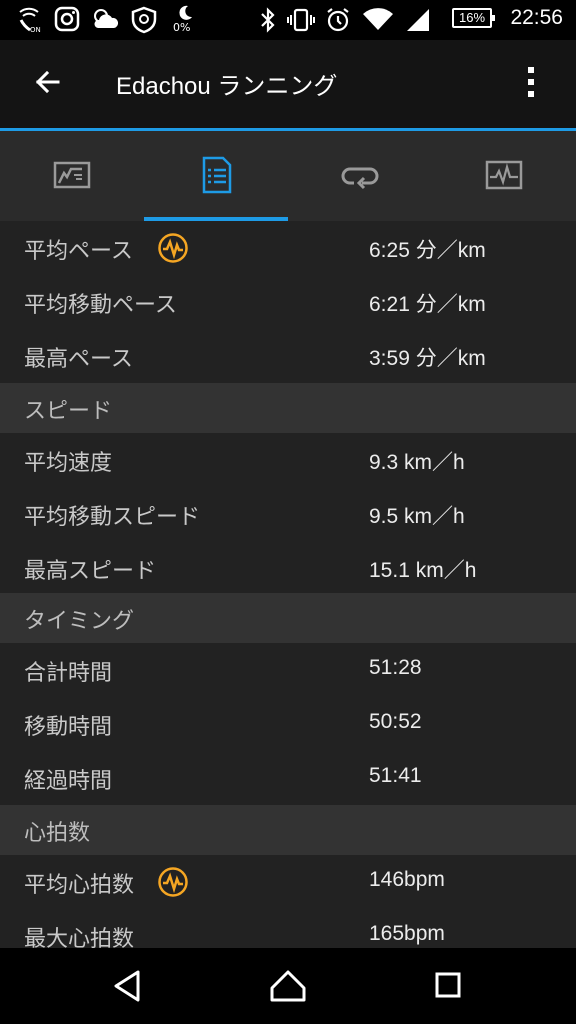 The width and height of the screenshot is (576, 1024). Describe the element at coordinates (185, 19) in the screenshot. I see `moon-percent-icon: 0%` at that location.